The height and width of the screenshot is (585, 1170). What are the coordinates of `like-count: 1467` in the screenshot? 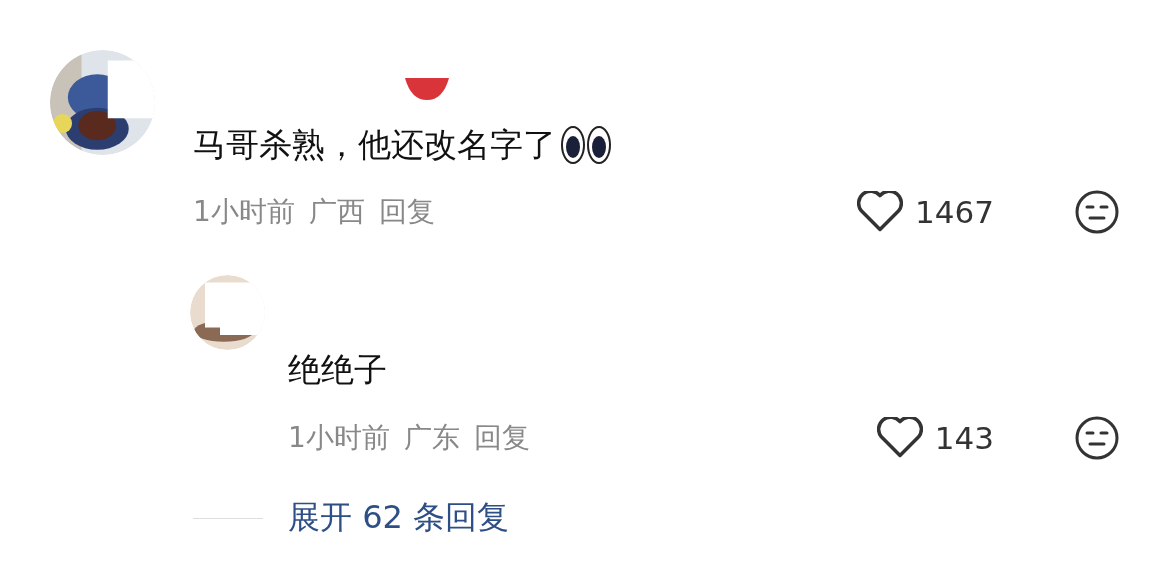 It's located at (954, 212).